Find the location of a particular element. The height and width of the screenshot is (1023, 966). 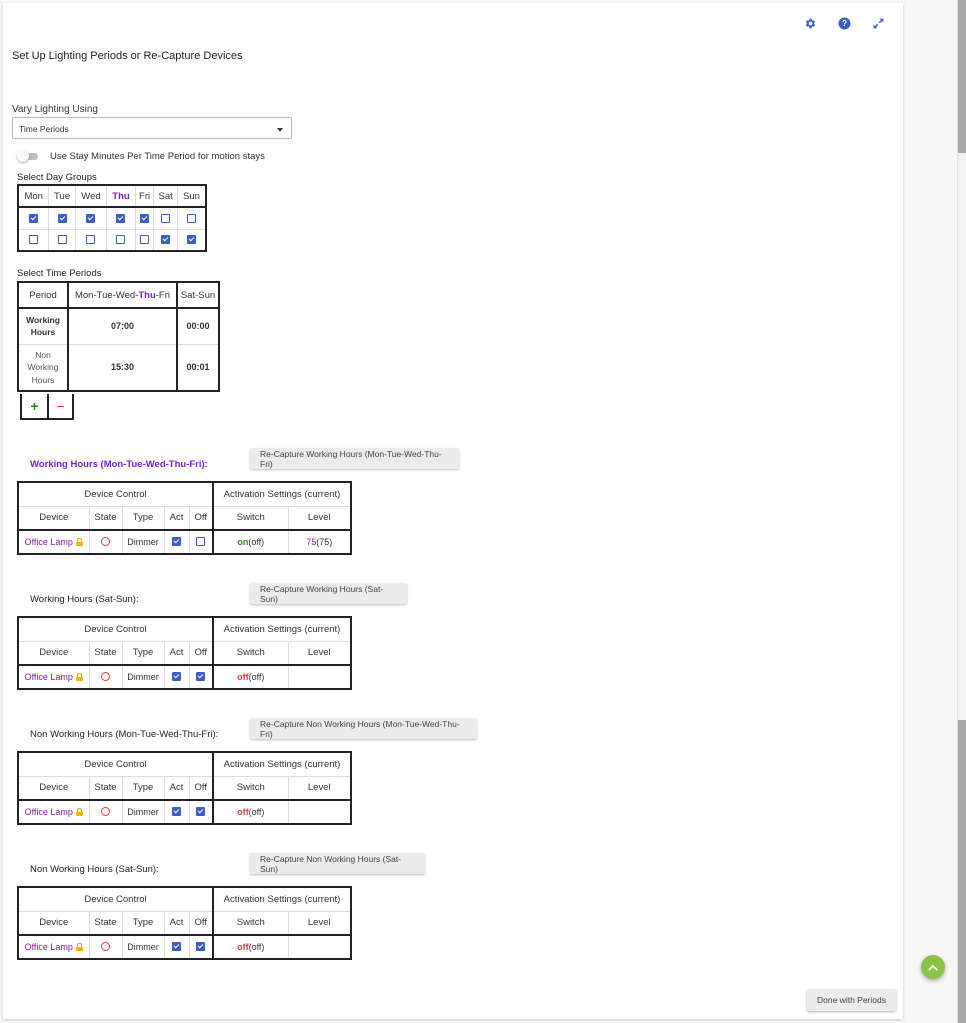

device-table-column-header: Device State Type Act Off Switch Level is located at coordinates (184, 653).